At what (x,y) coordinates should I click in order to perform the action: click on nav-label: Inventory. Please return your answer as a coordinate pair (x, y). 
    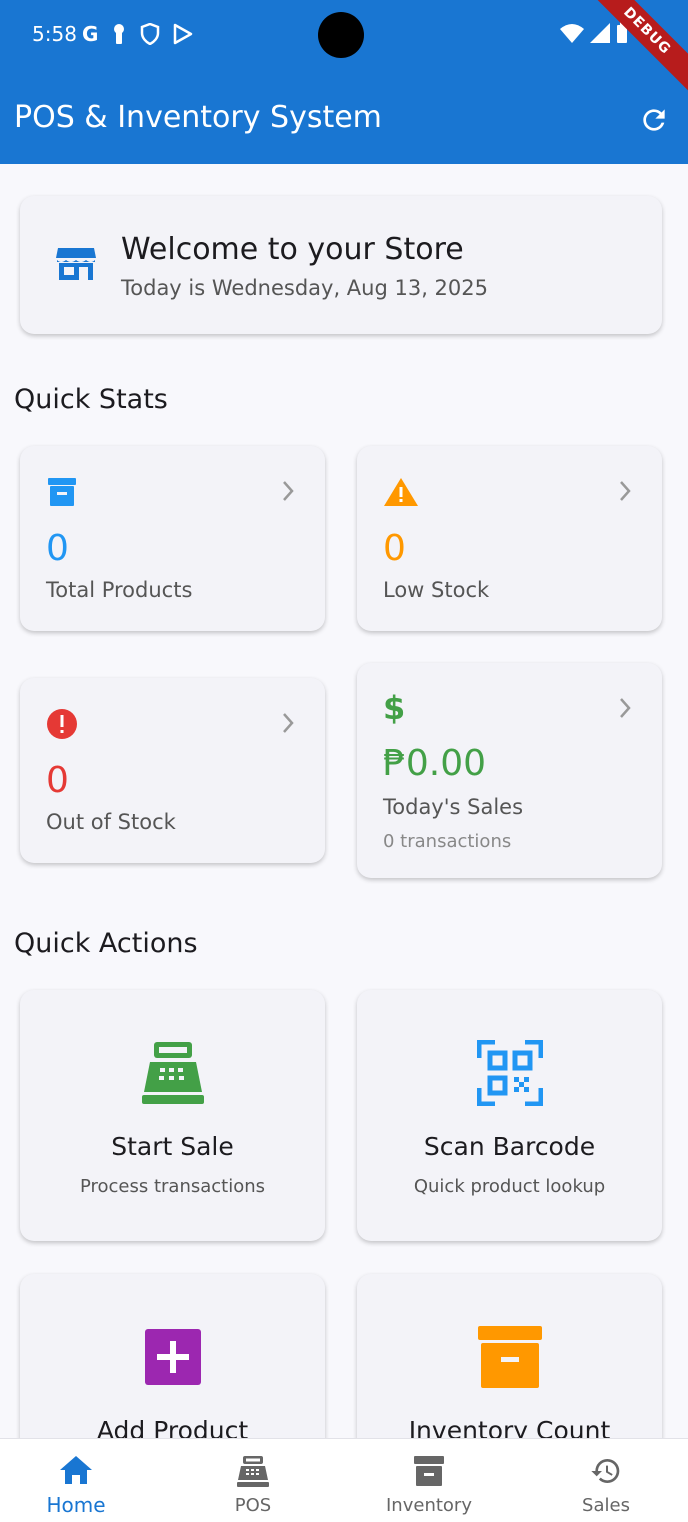
    Looking at the image, I should click on (429, 1505).